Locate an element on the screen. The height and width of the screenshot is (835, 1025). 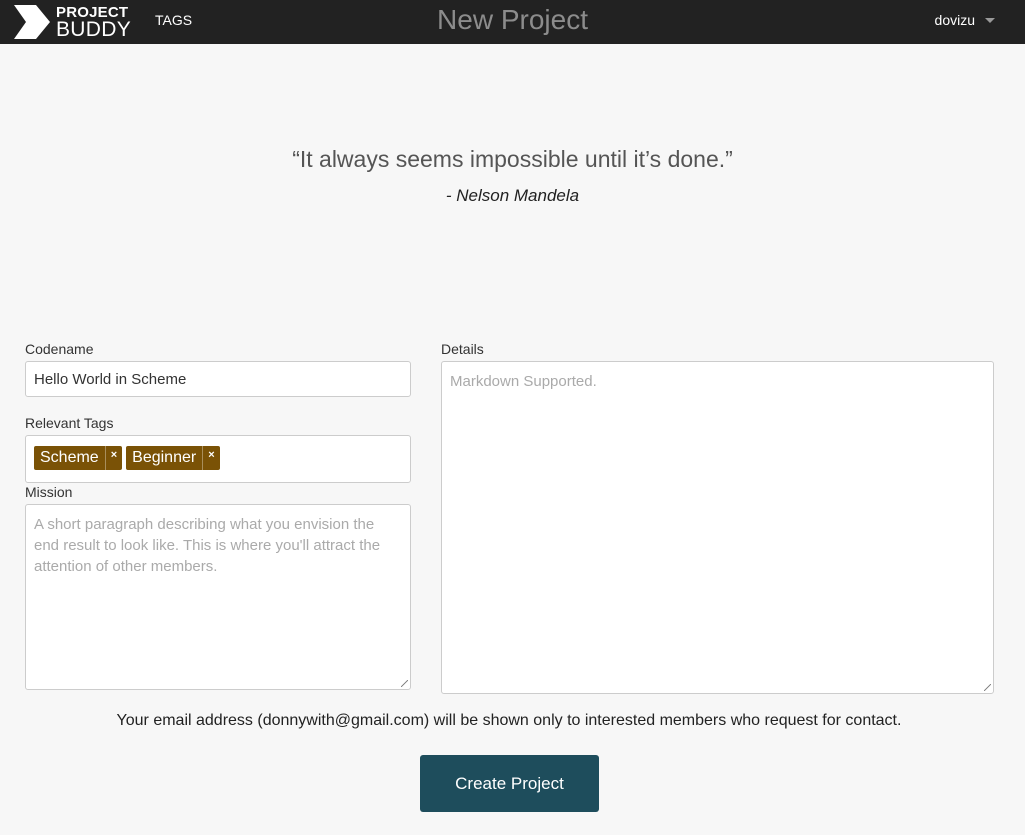
codename-input: Hello World in Scheme is located at coordinates (218, 379).